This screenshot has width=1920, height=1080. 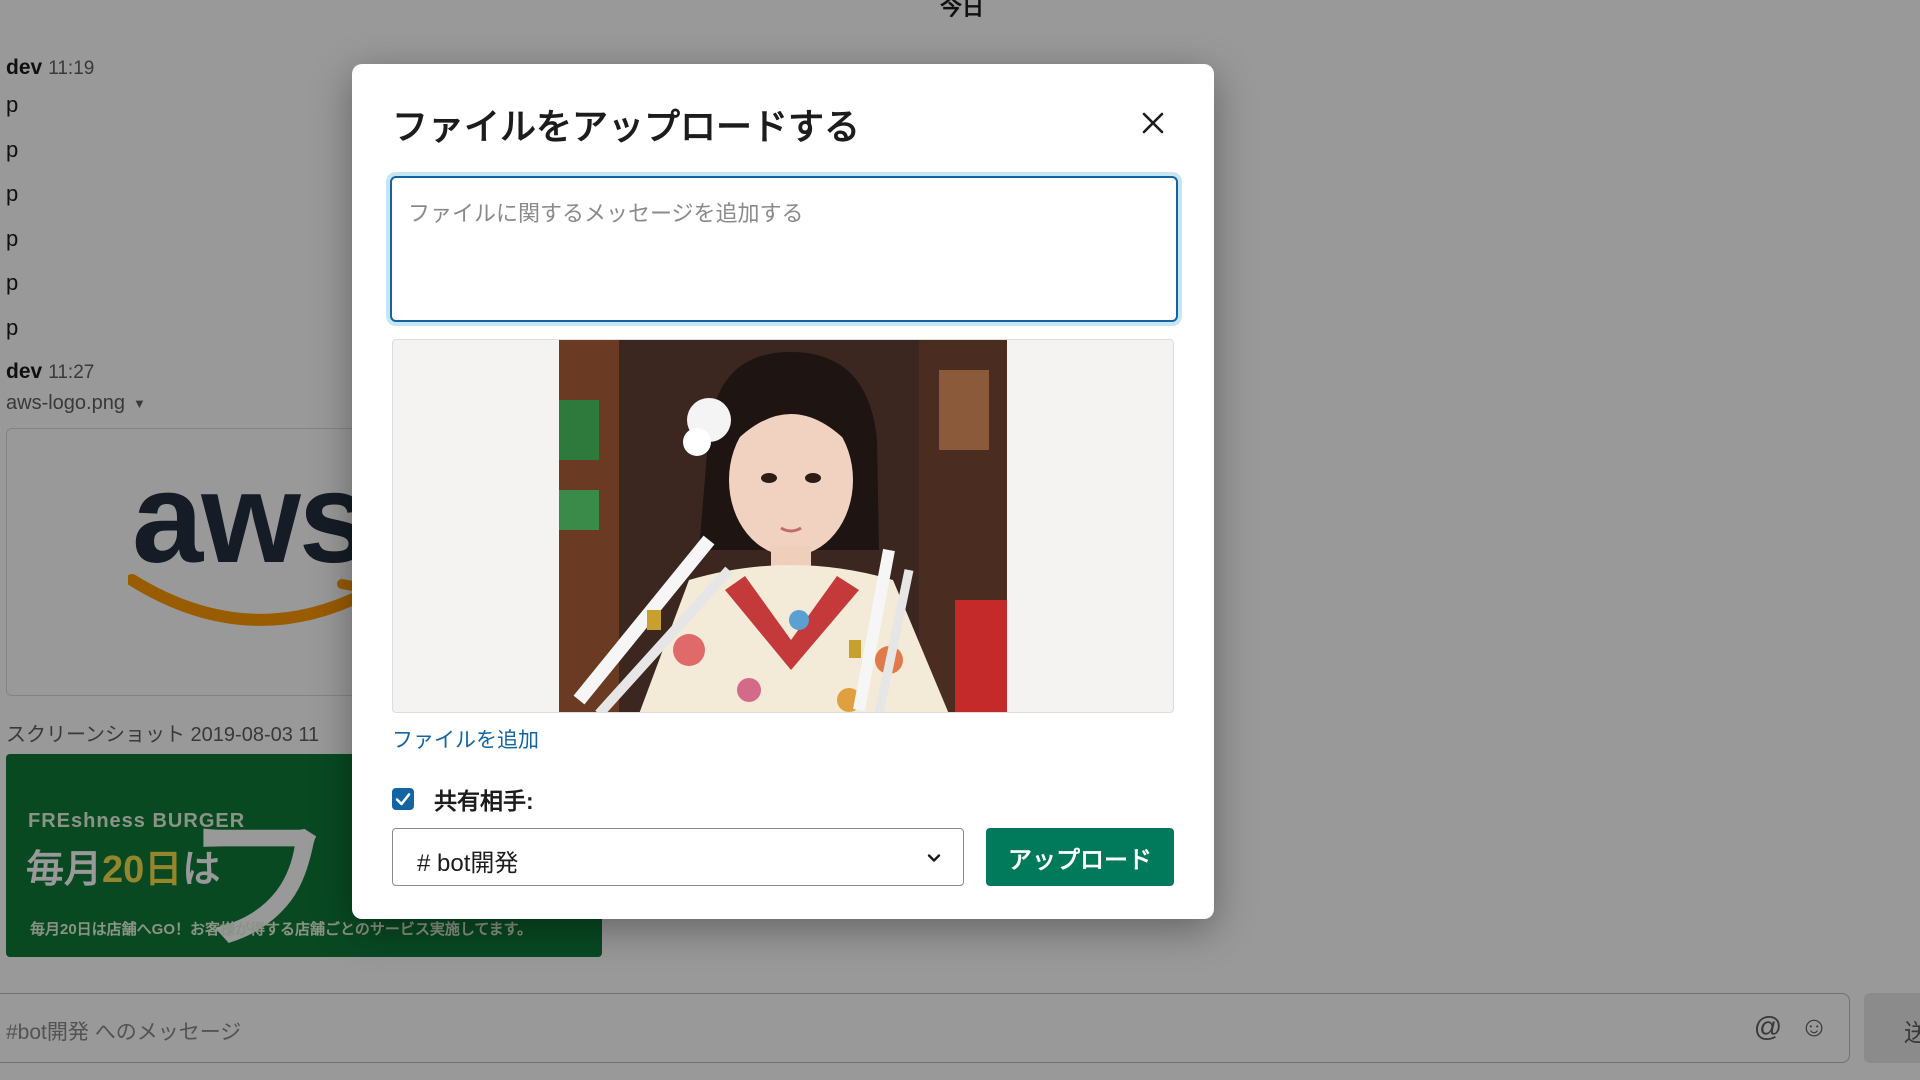 I want to click on close-icon, so click(x=1153, y=123).